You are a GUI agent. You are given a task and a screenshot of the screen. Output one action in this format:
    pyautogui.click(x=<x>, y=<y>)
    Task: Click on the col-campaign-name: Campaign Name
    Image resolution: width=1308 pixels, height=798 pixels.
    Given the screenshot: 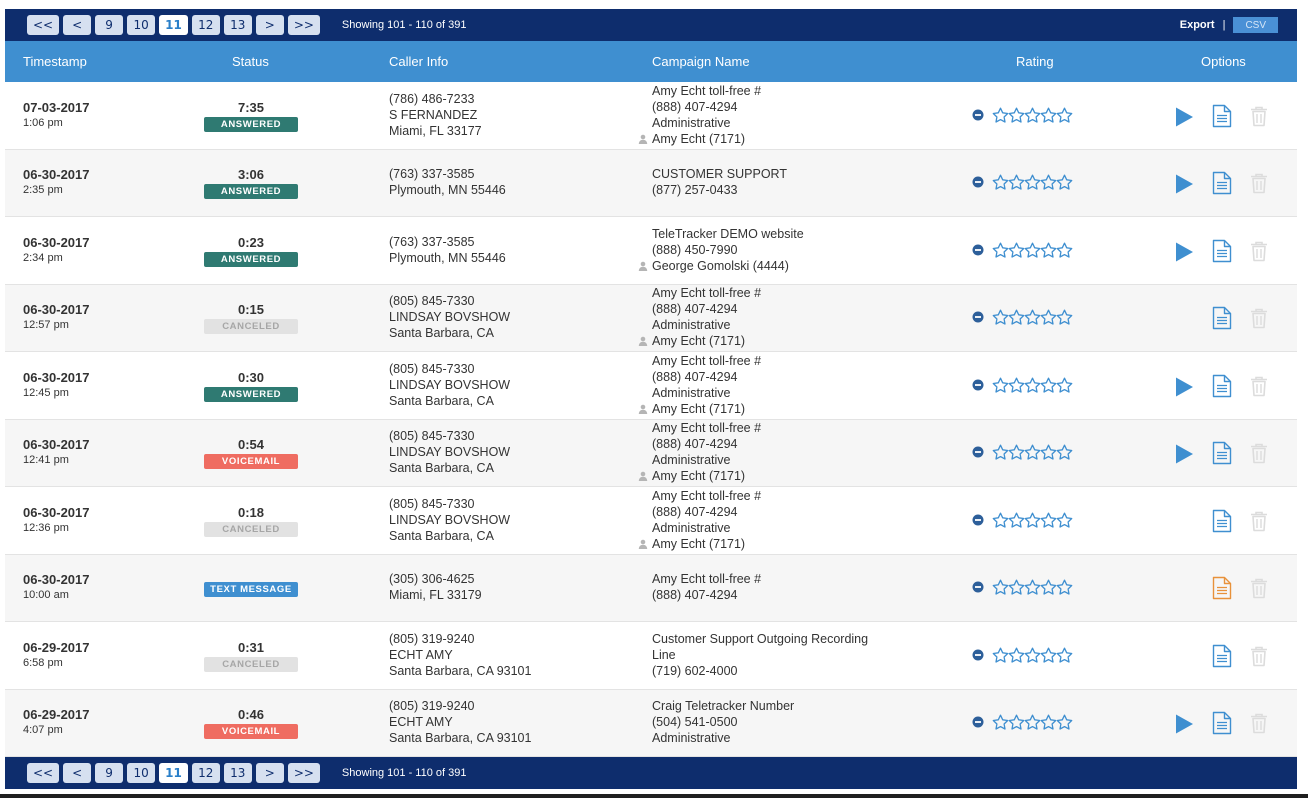 What is the action you would take?
    pyautogui.click(x=701, y=61)
    